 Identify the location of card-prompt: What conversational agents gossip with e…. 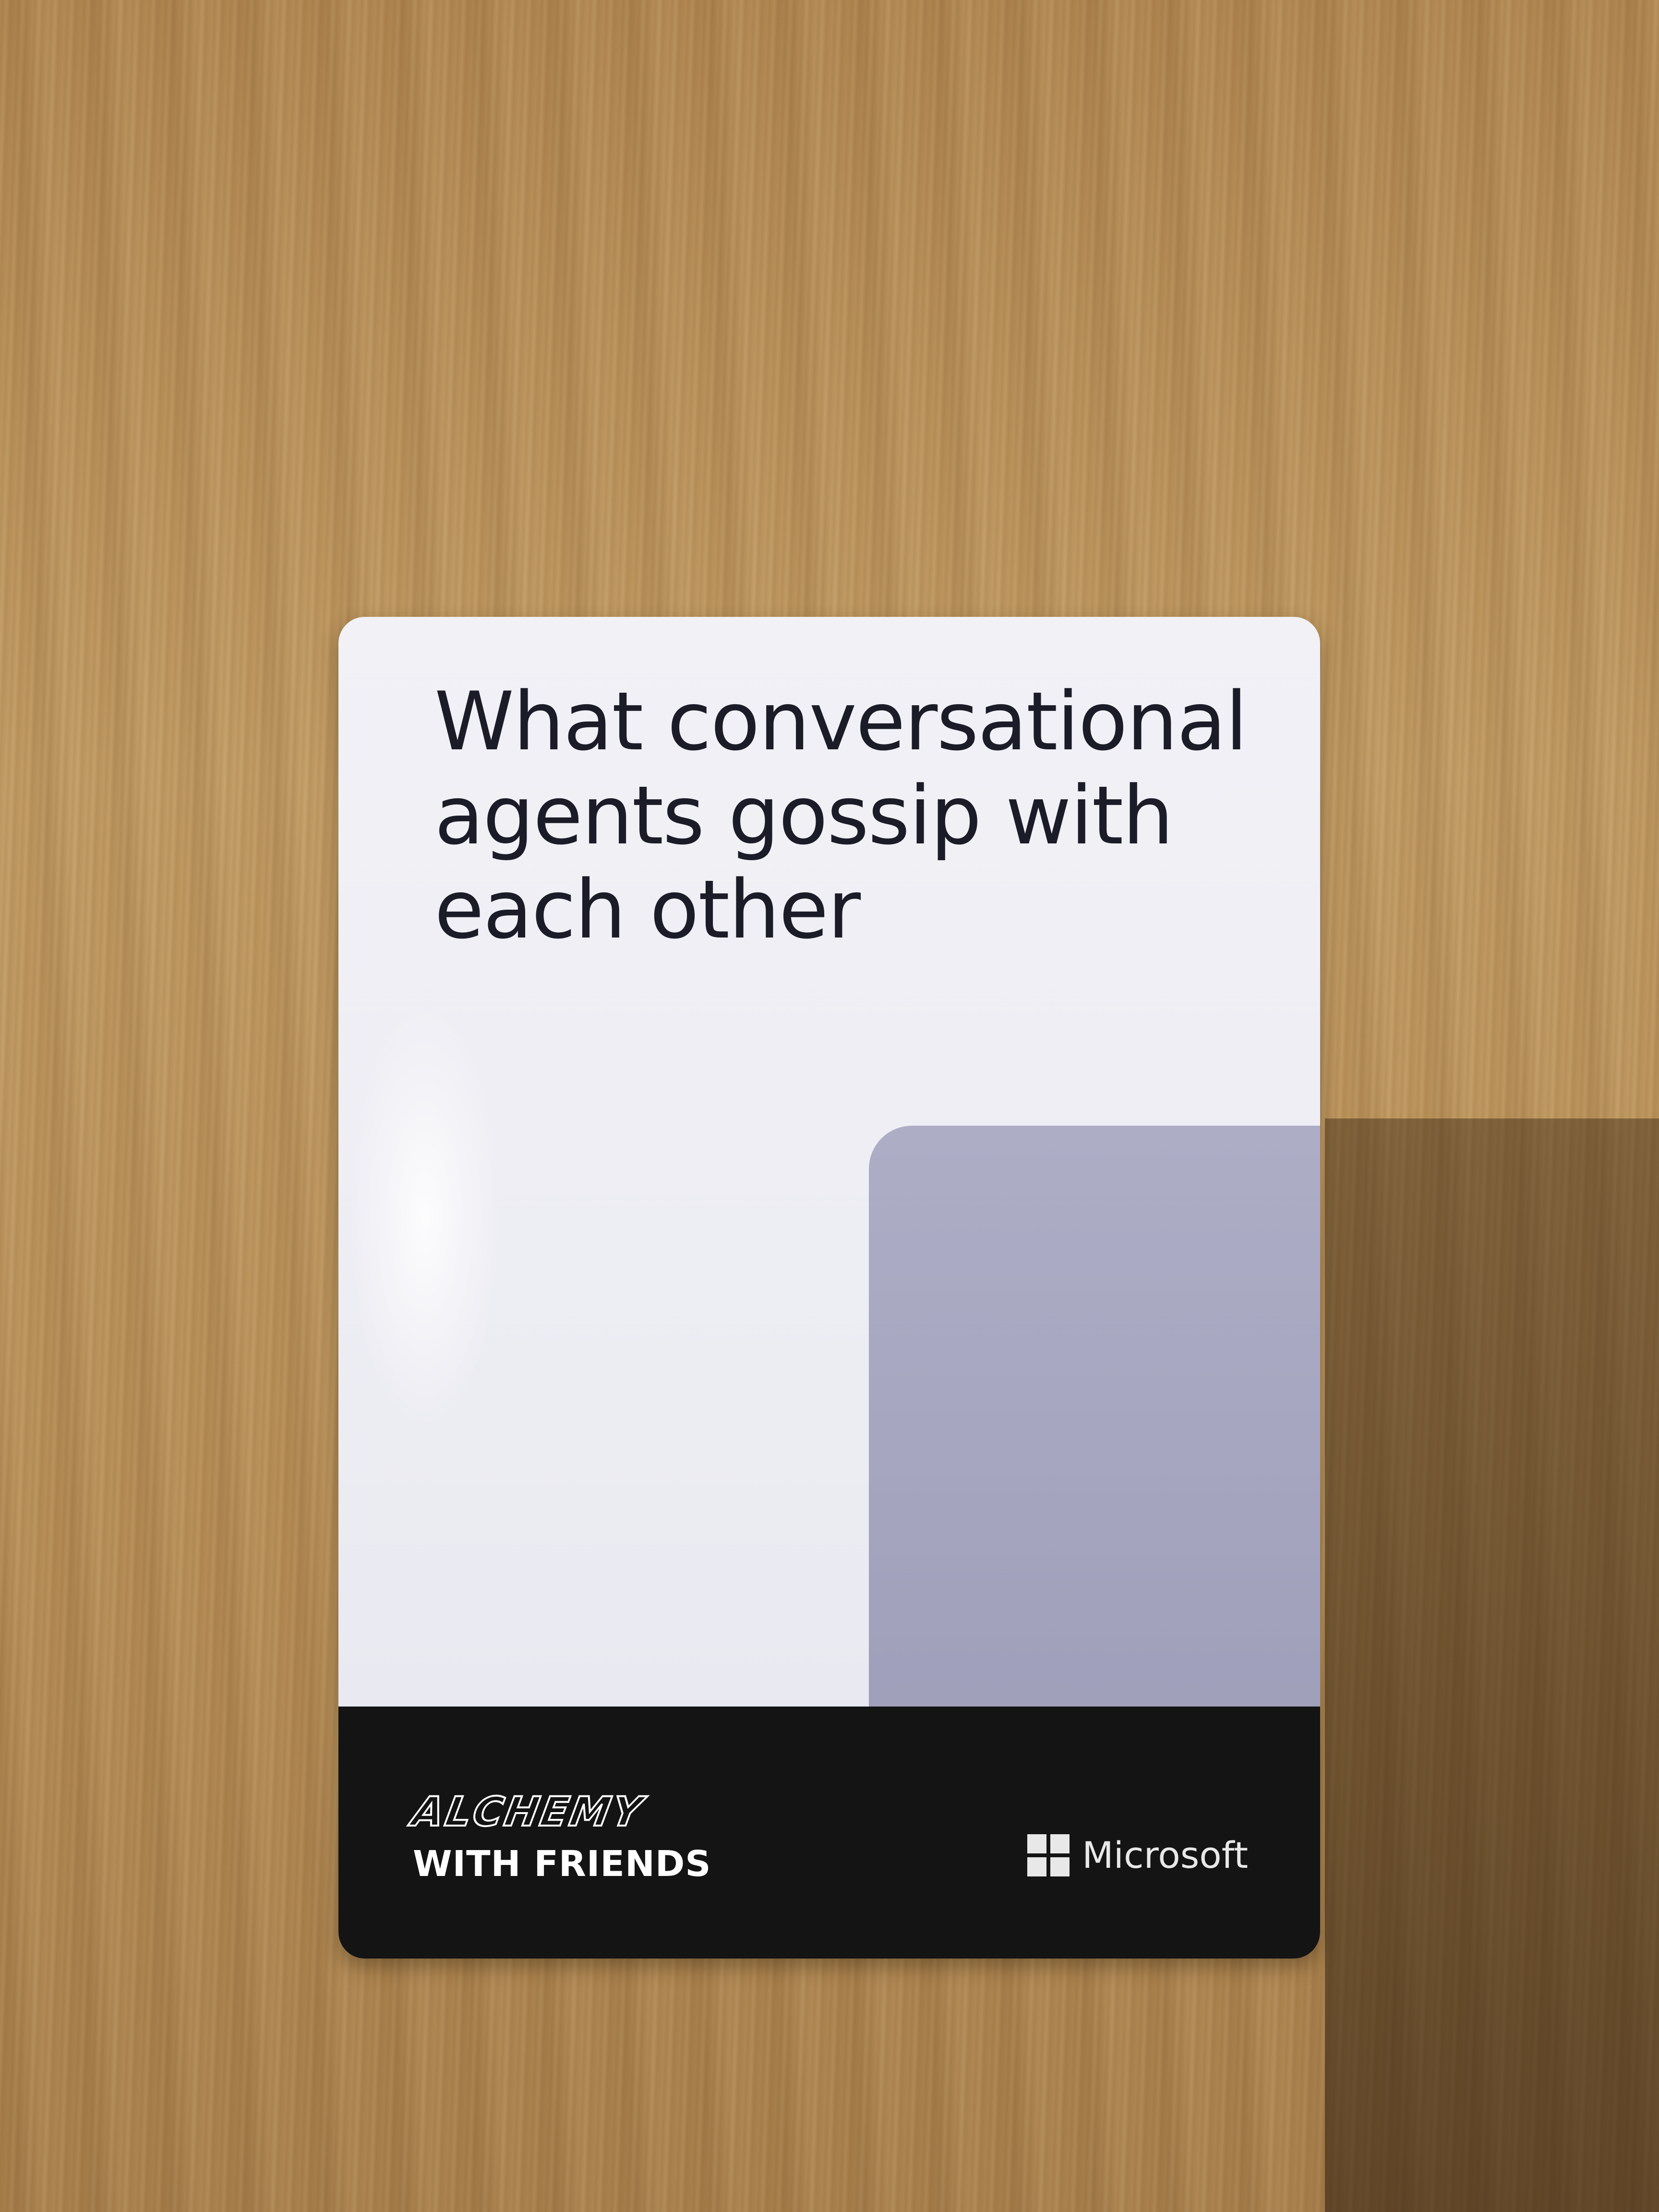
(842, 815).